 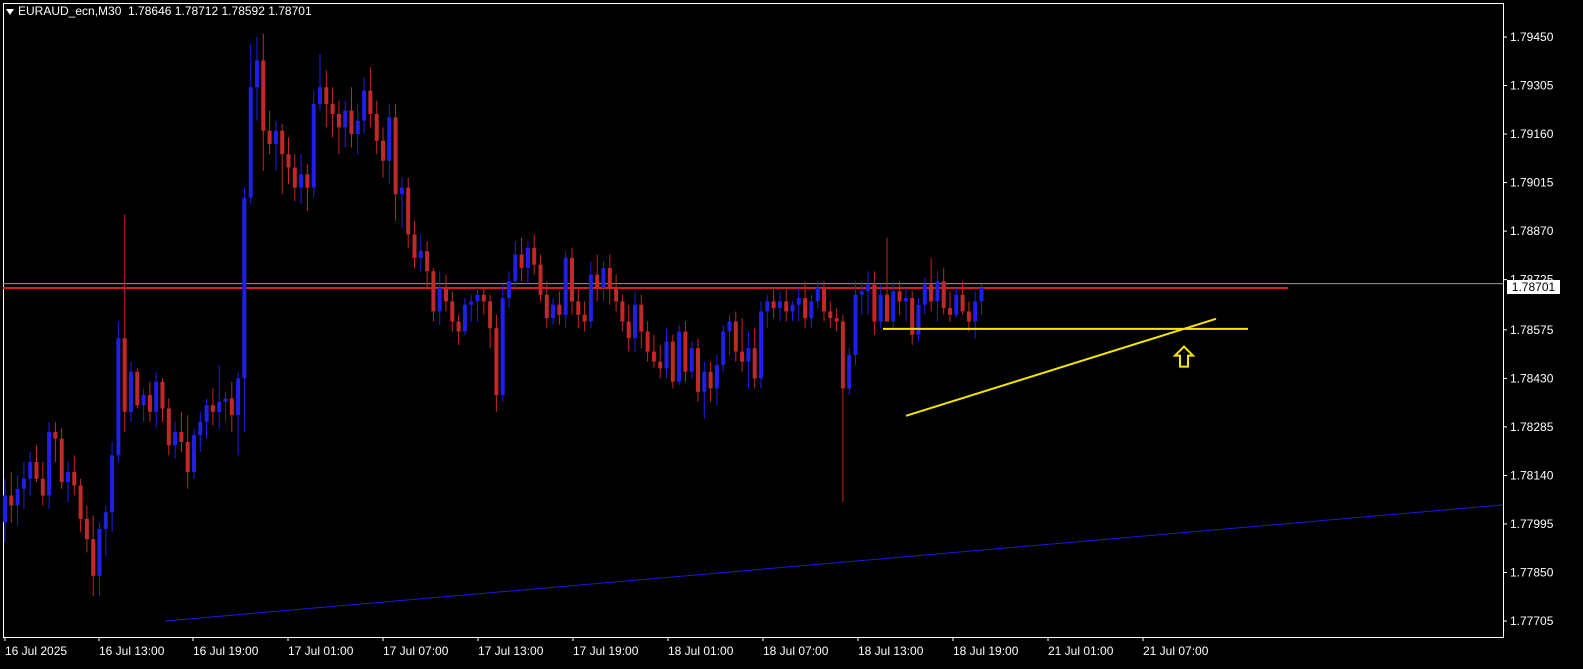 What do you see at coordinates (321, 651) in the screenshot?
I see `x-tick-label: 17 Jul 01:00` at bounding box center [321, 651].